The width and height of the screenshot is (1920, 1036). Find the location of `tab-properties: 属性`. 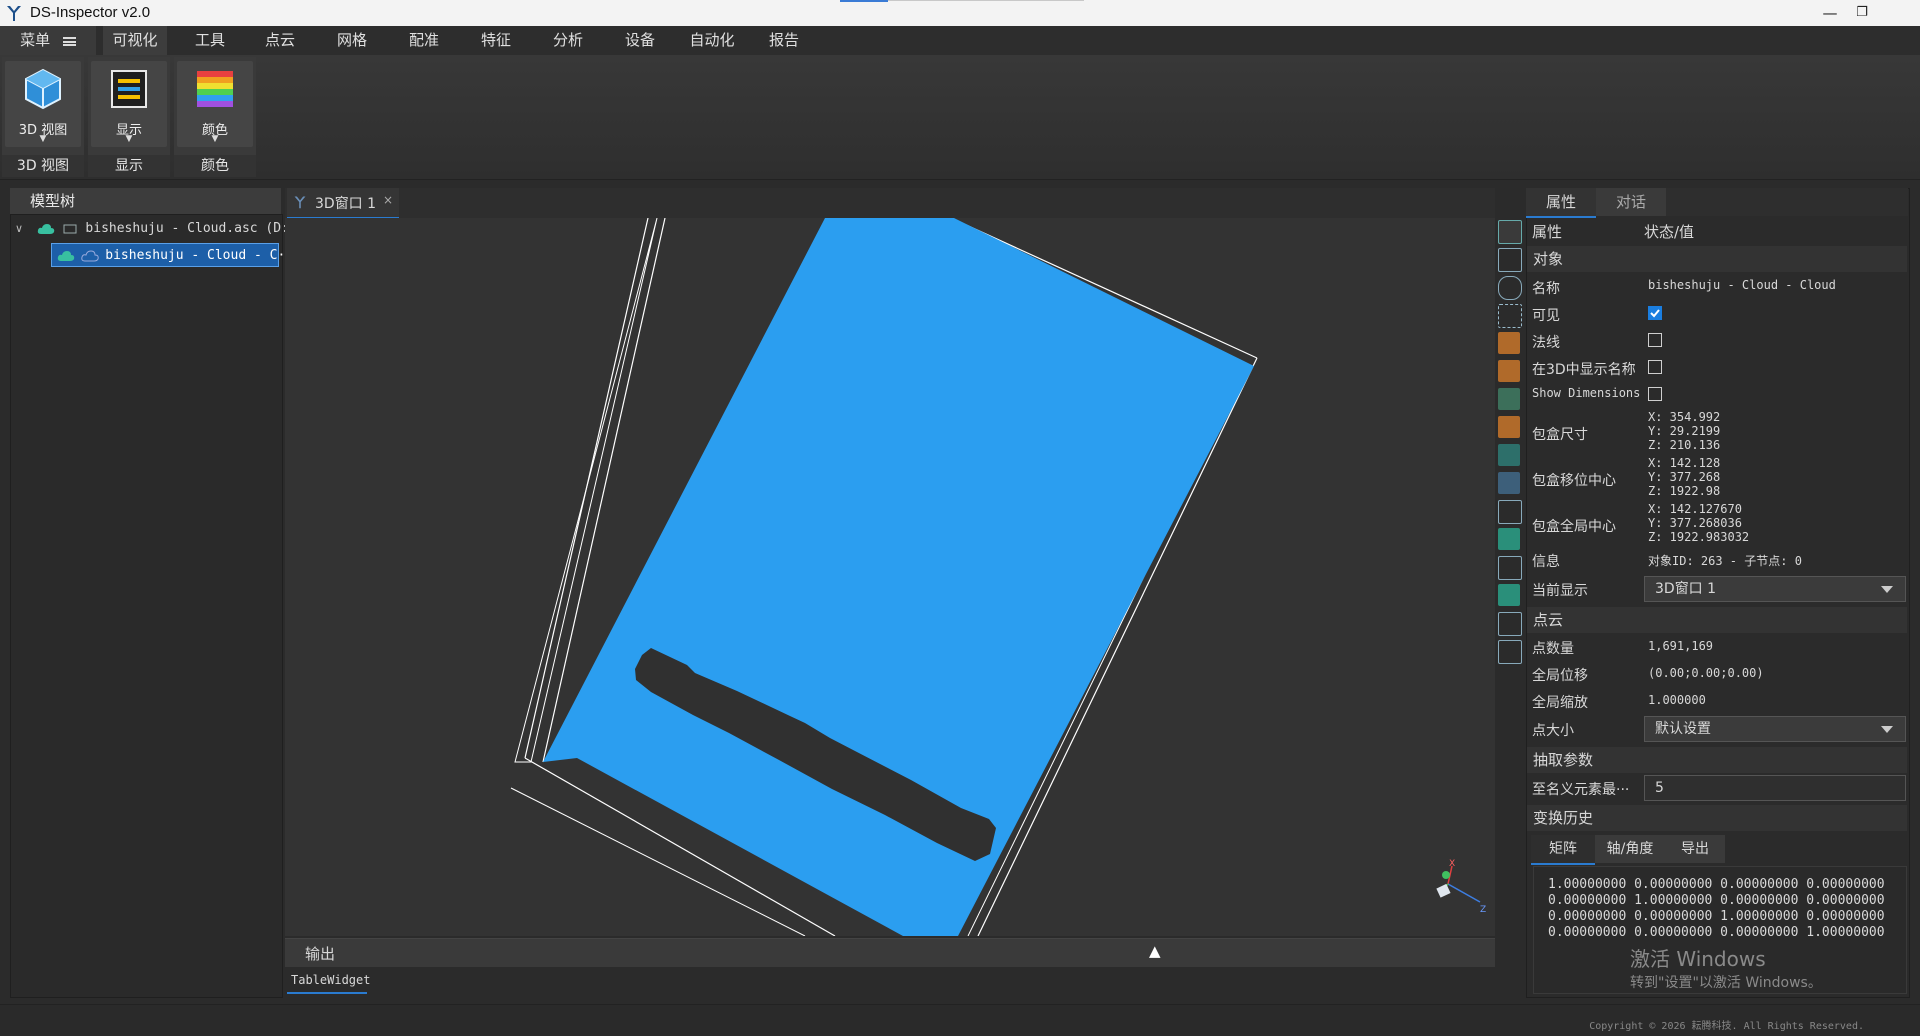

tab-properties: 属性 is located at coordinates (1561, 203).